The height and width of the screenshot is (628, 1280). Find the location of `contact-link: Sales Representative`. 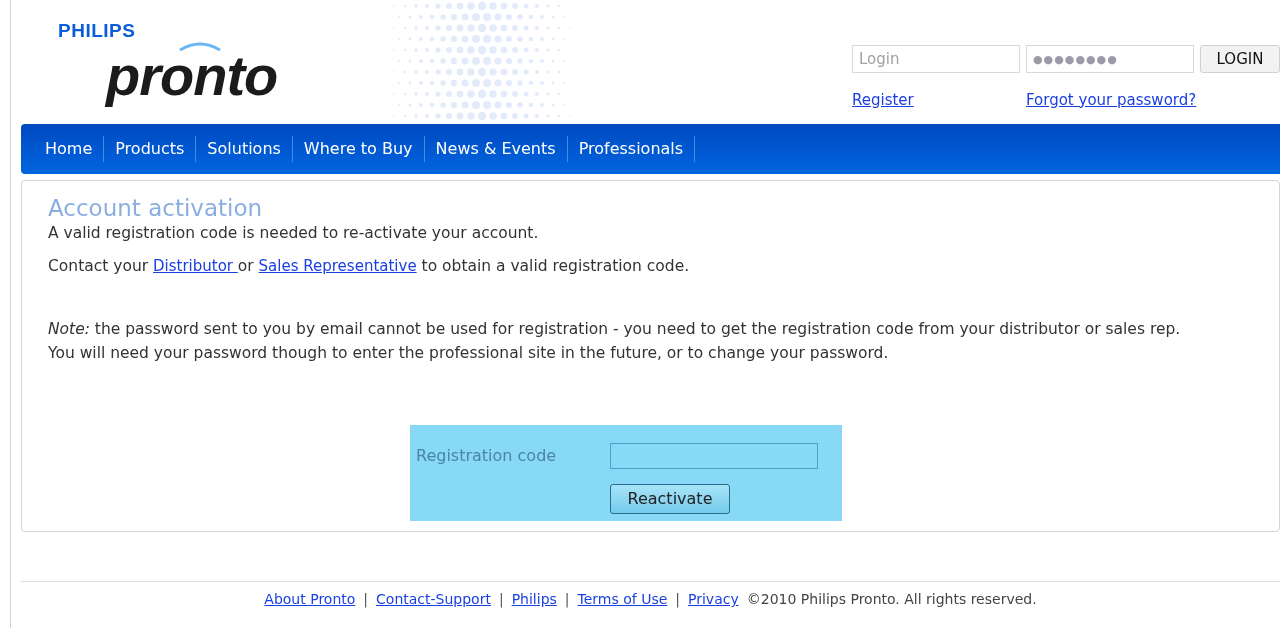

contact-link: Sales Representative is located at coordinates (337, 266).